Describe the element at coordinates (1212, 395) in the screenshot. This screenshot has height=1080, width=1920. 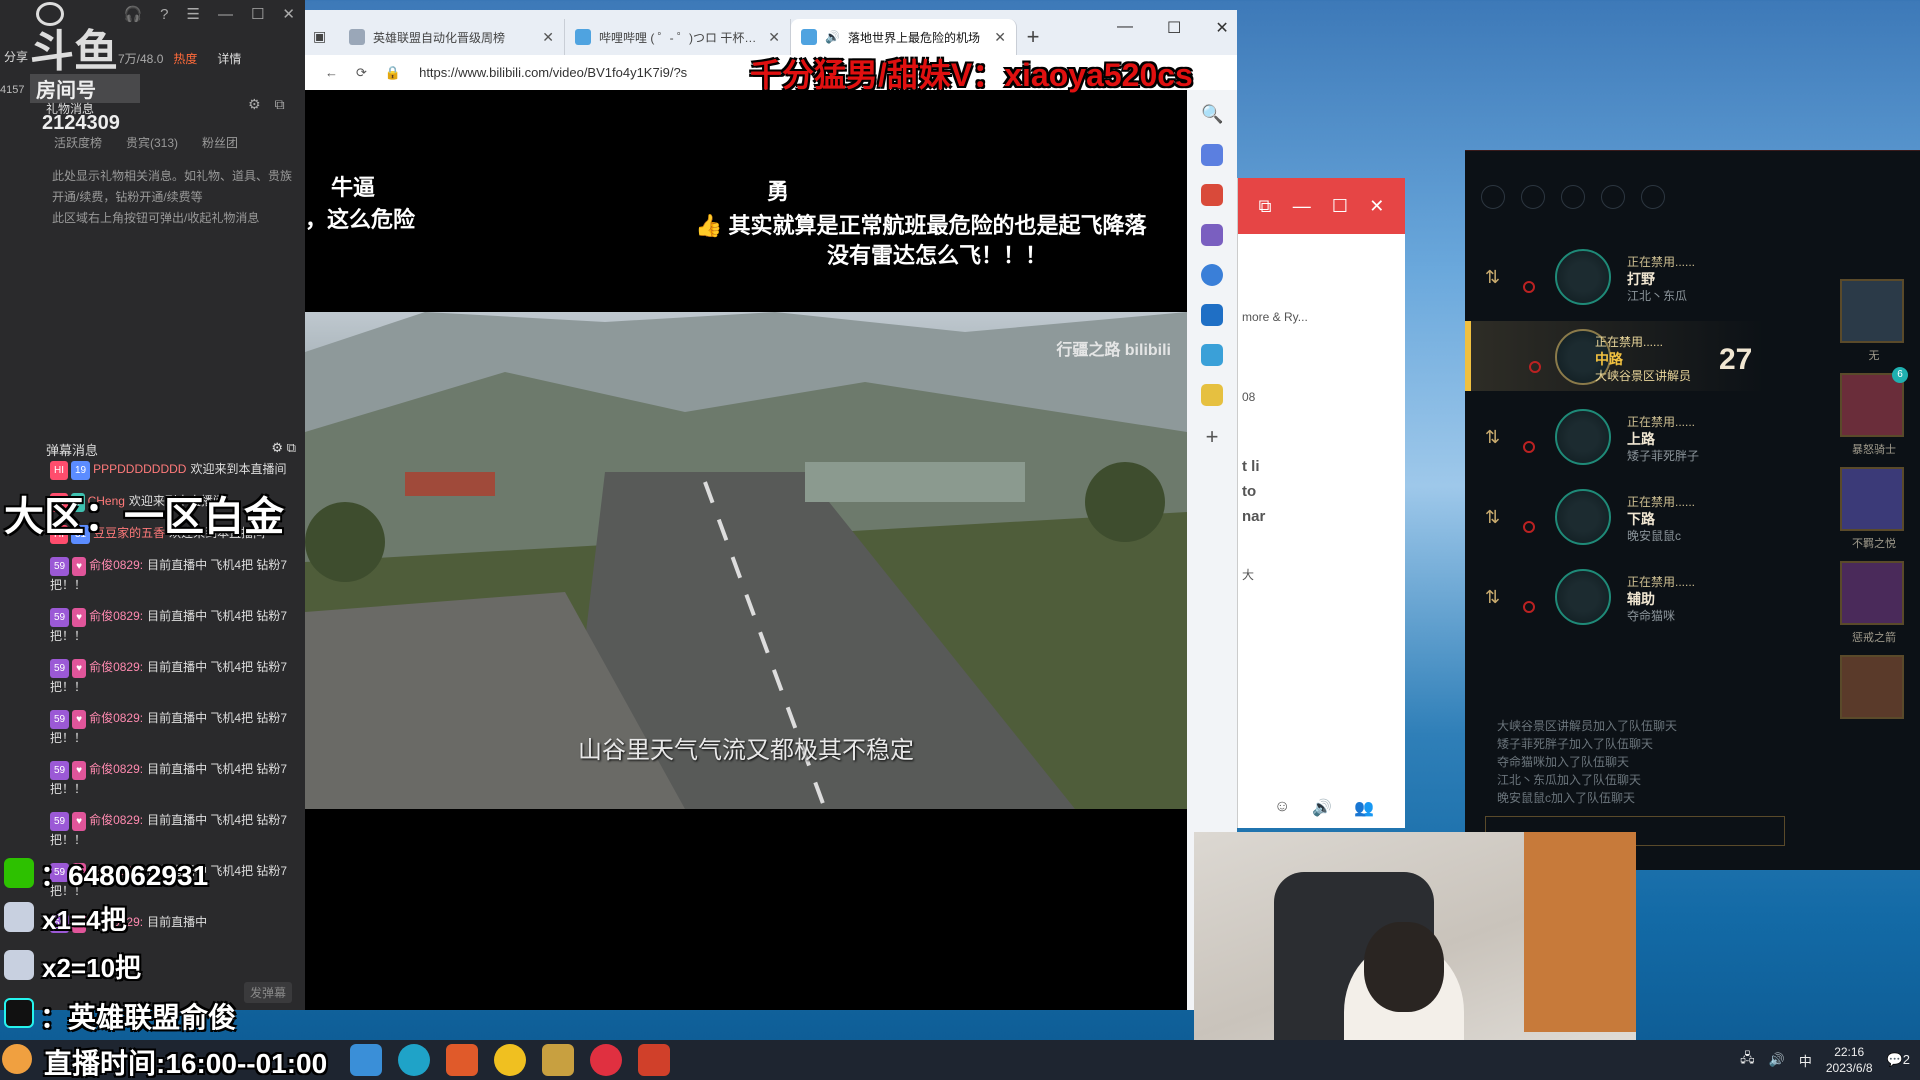
I see `drop-icon` at that location.